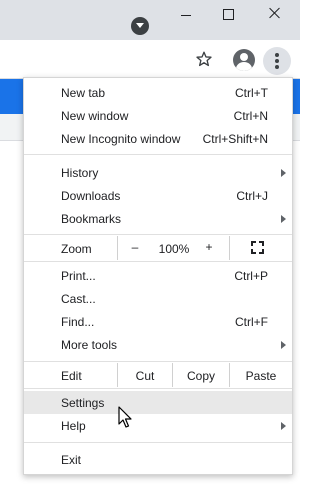 This screenshot has height=484, width=320. Describe the element at coordinates (125, 417) in the screenshot. I see `mouse-pointer-icon` at that location.